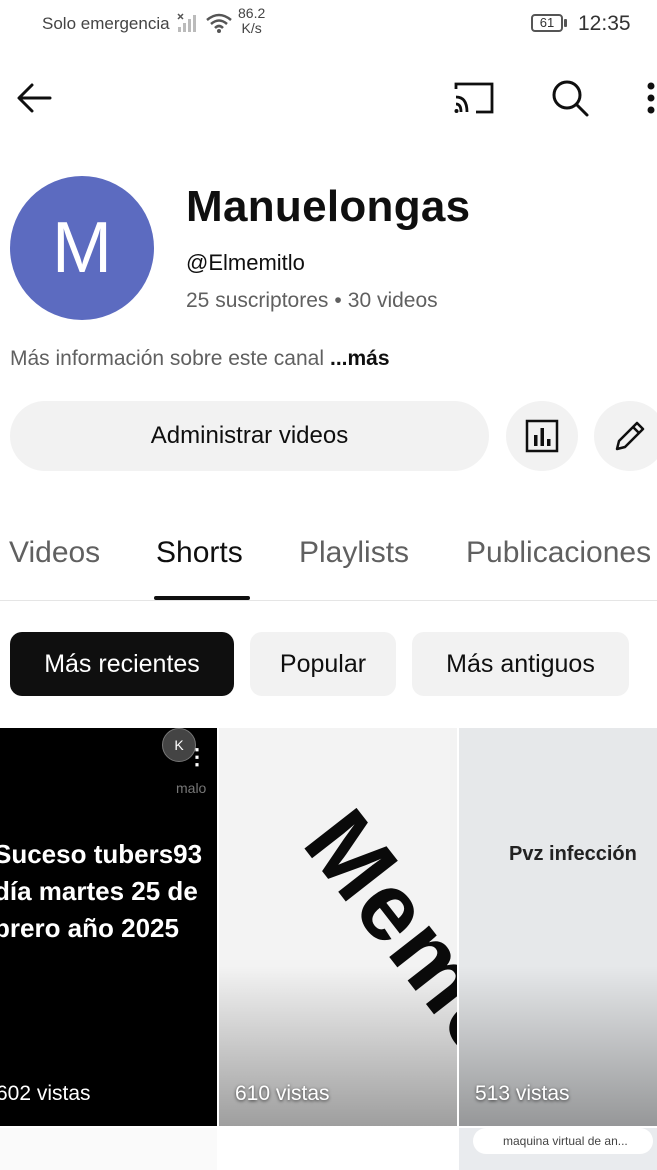 The height and width of the screenshot is (1170, 657). What do you see at coordinates (520, 664) in the screenshot?
I see `chip-oldest: Más antiguos` at bounding box center [520, 664].